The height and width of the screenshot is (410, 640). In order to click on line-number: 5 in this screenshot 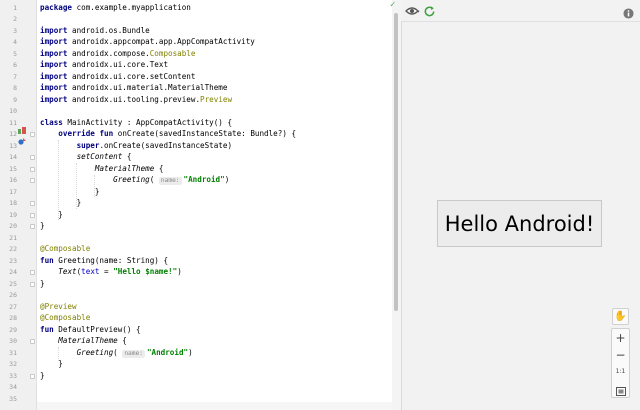, I will do `click(15, 53)`.